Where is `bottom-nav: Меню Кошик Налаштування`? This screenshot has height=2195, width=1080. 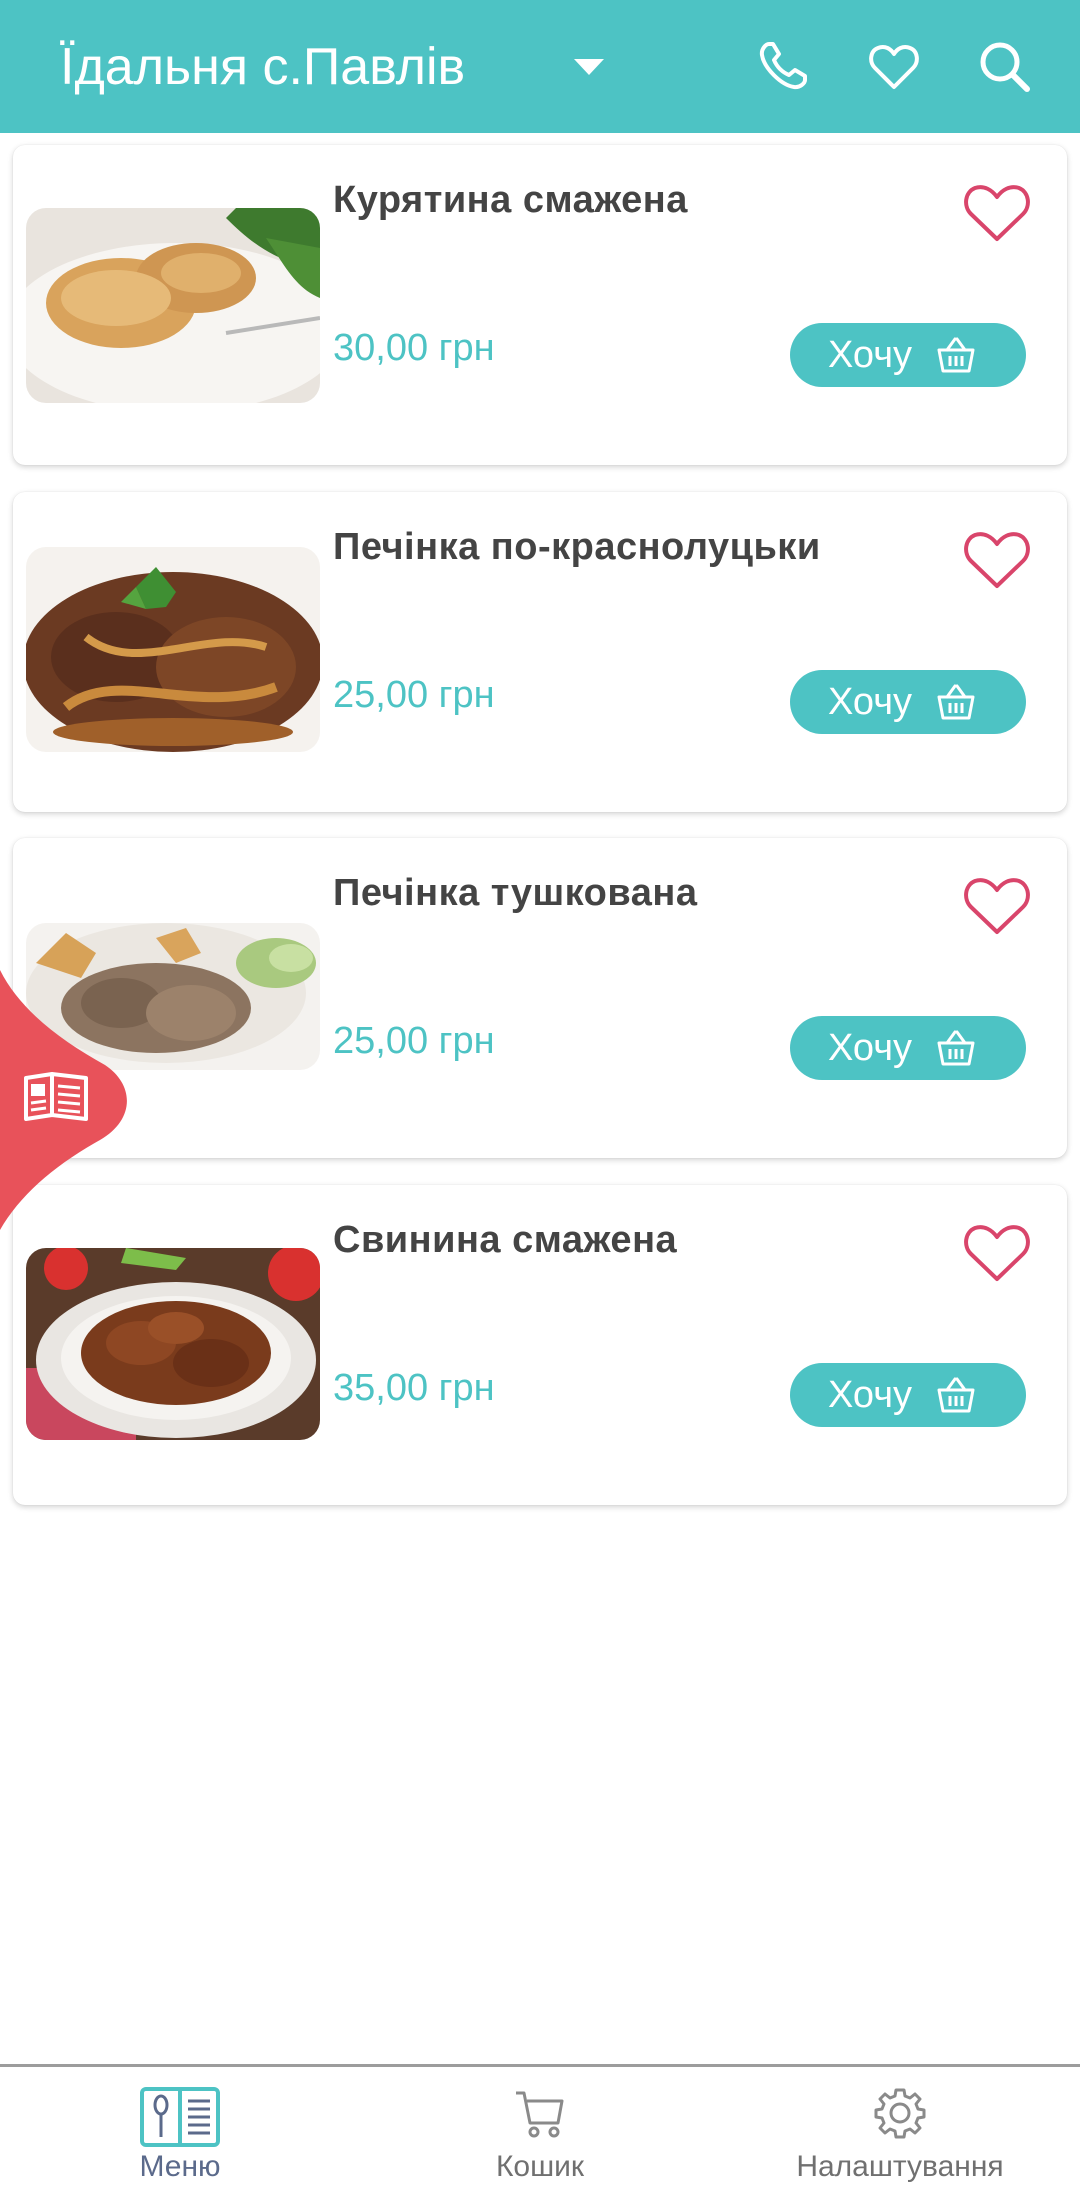
bottom-nav: Меню Кошик Налаштування is located at coordinates (540, 2129).